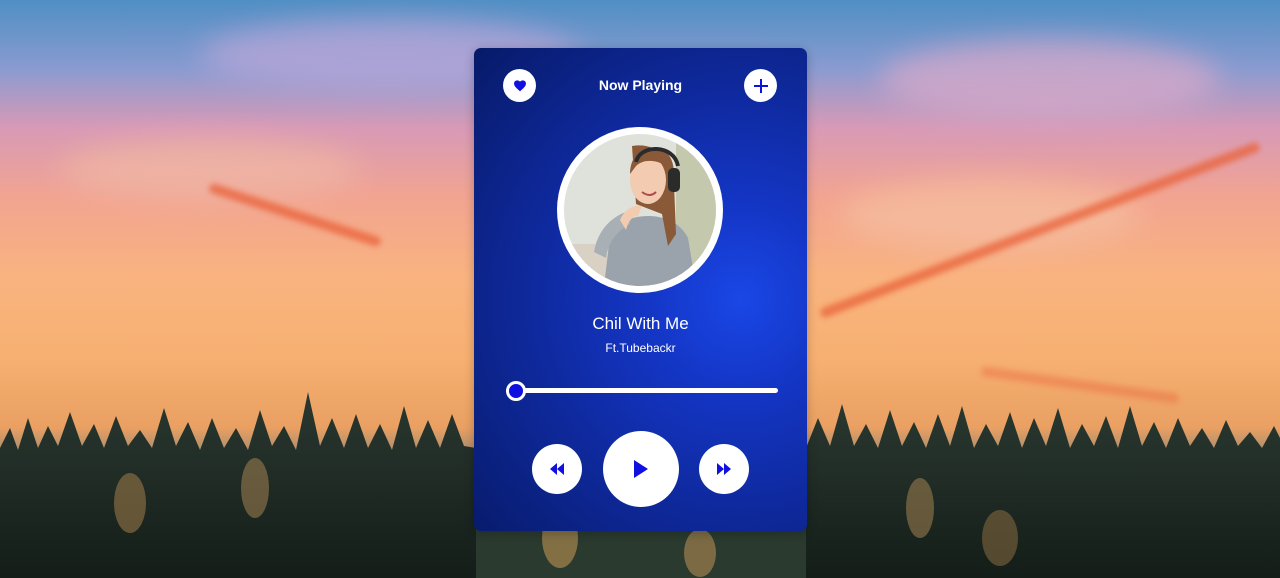 The image size is (1280, 578). What do you see at coordinates (516, 391) in the screenshot?
I see `progress-thumb` at bounding box center [516, 391].